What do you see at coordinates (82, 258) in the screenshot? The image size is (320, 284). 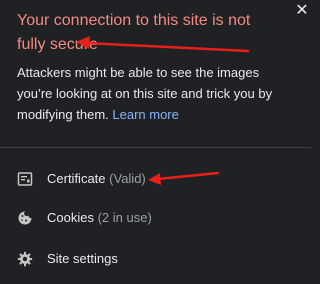 I see `site-settings-label: Site settings` at bounding box center [82, 258].